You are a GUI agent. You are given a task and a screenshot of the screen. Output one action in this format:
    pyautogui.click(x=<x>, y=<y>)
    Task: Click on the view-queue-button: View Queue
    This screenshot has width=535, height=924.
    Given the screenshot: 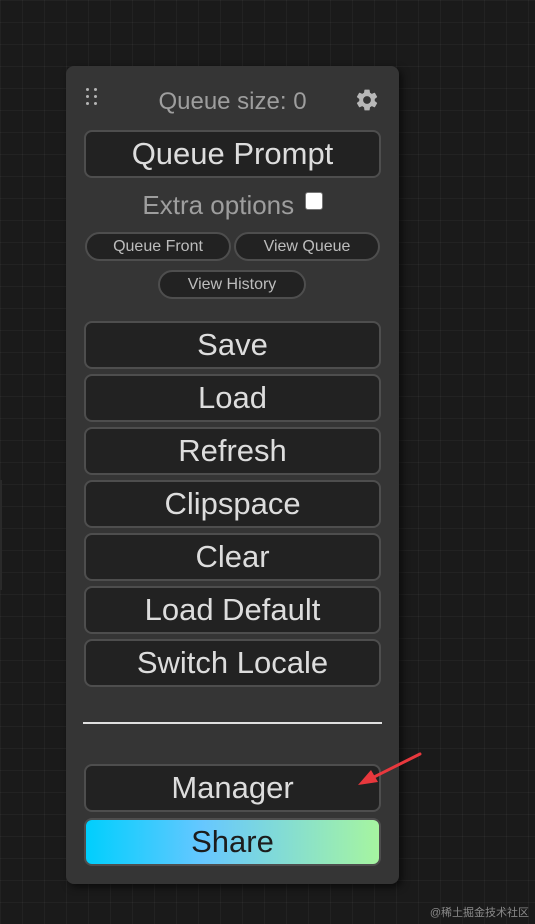 What is the action you would take?
    pyautogui.click(x=307, y=246)
    